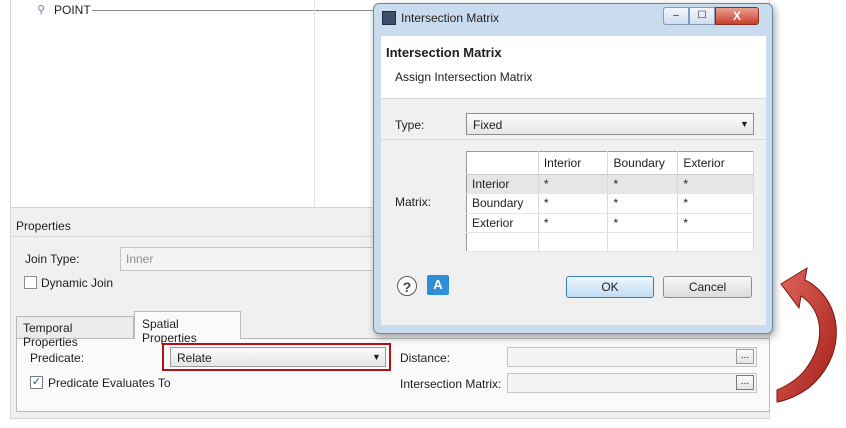 This screenshot has height=428, width=846. Describe the element at coordinates (610, 124) in the screenshot. I see `type-select: Fixed` at that location.